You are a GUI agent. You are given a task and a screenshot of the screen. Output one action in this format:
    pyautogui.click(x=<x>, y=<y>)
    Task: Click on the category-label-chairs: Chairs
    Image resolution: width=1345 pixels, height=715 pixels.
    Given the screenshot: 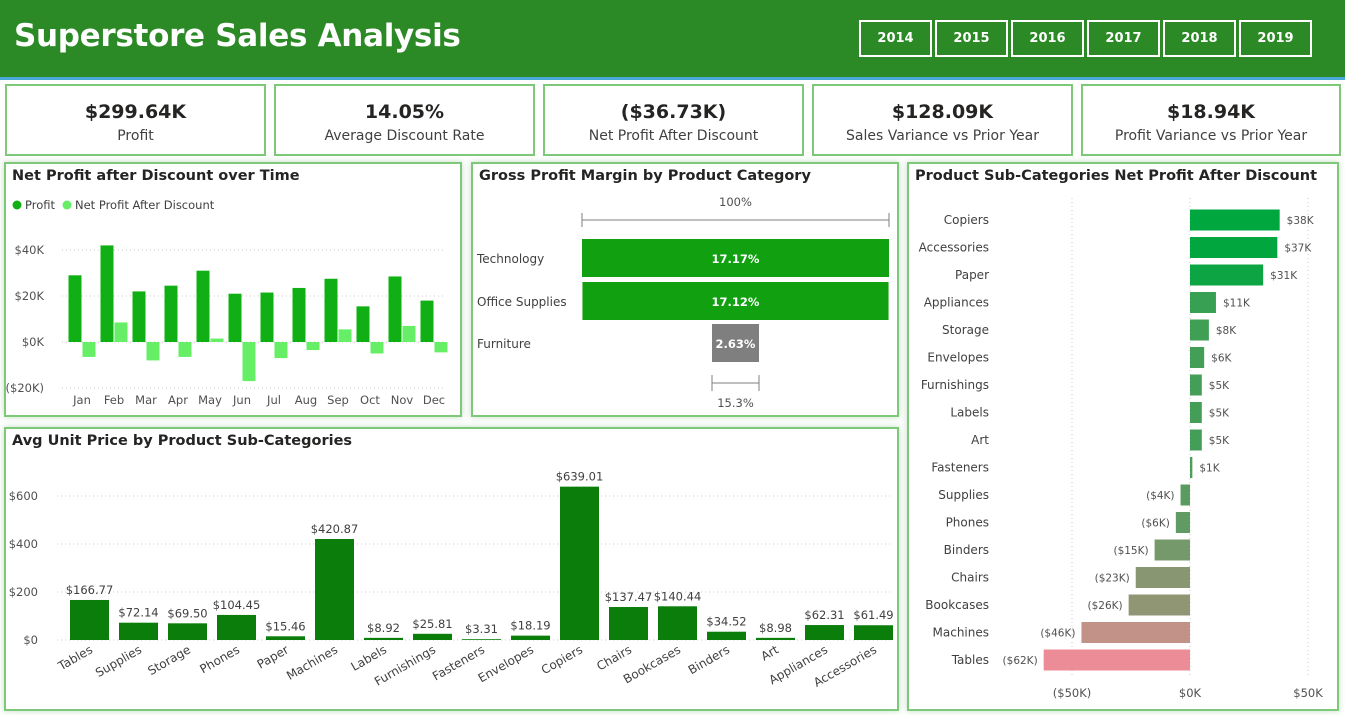 What is the action you would take?
    pyautogui.click(x=970, y=578)
    